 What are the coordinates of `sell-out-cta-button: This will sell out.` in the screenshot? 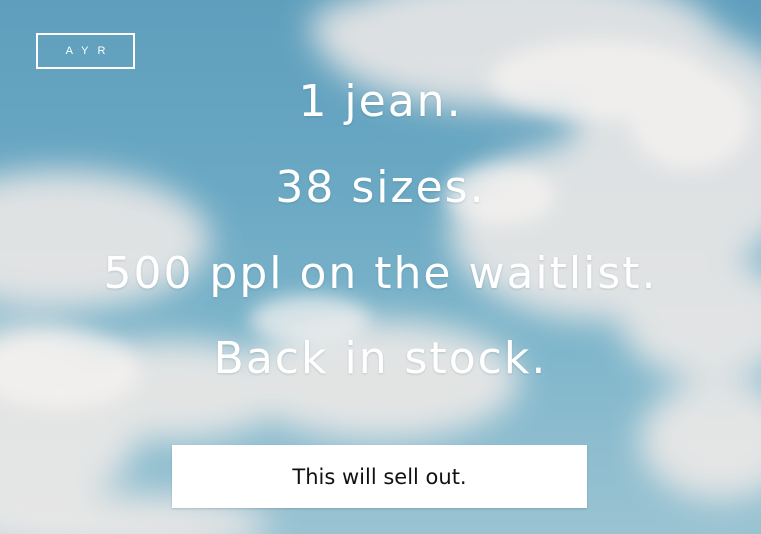 It's located at (379, 476).